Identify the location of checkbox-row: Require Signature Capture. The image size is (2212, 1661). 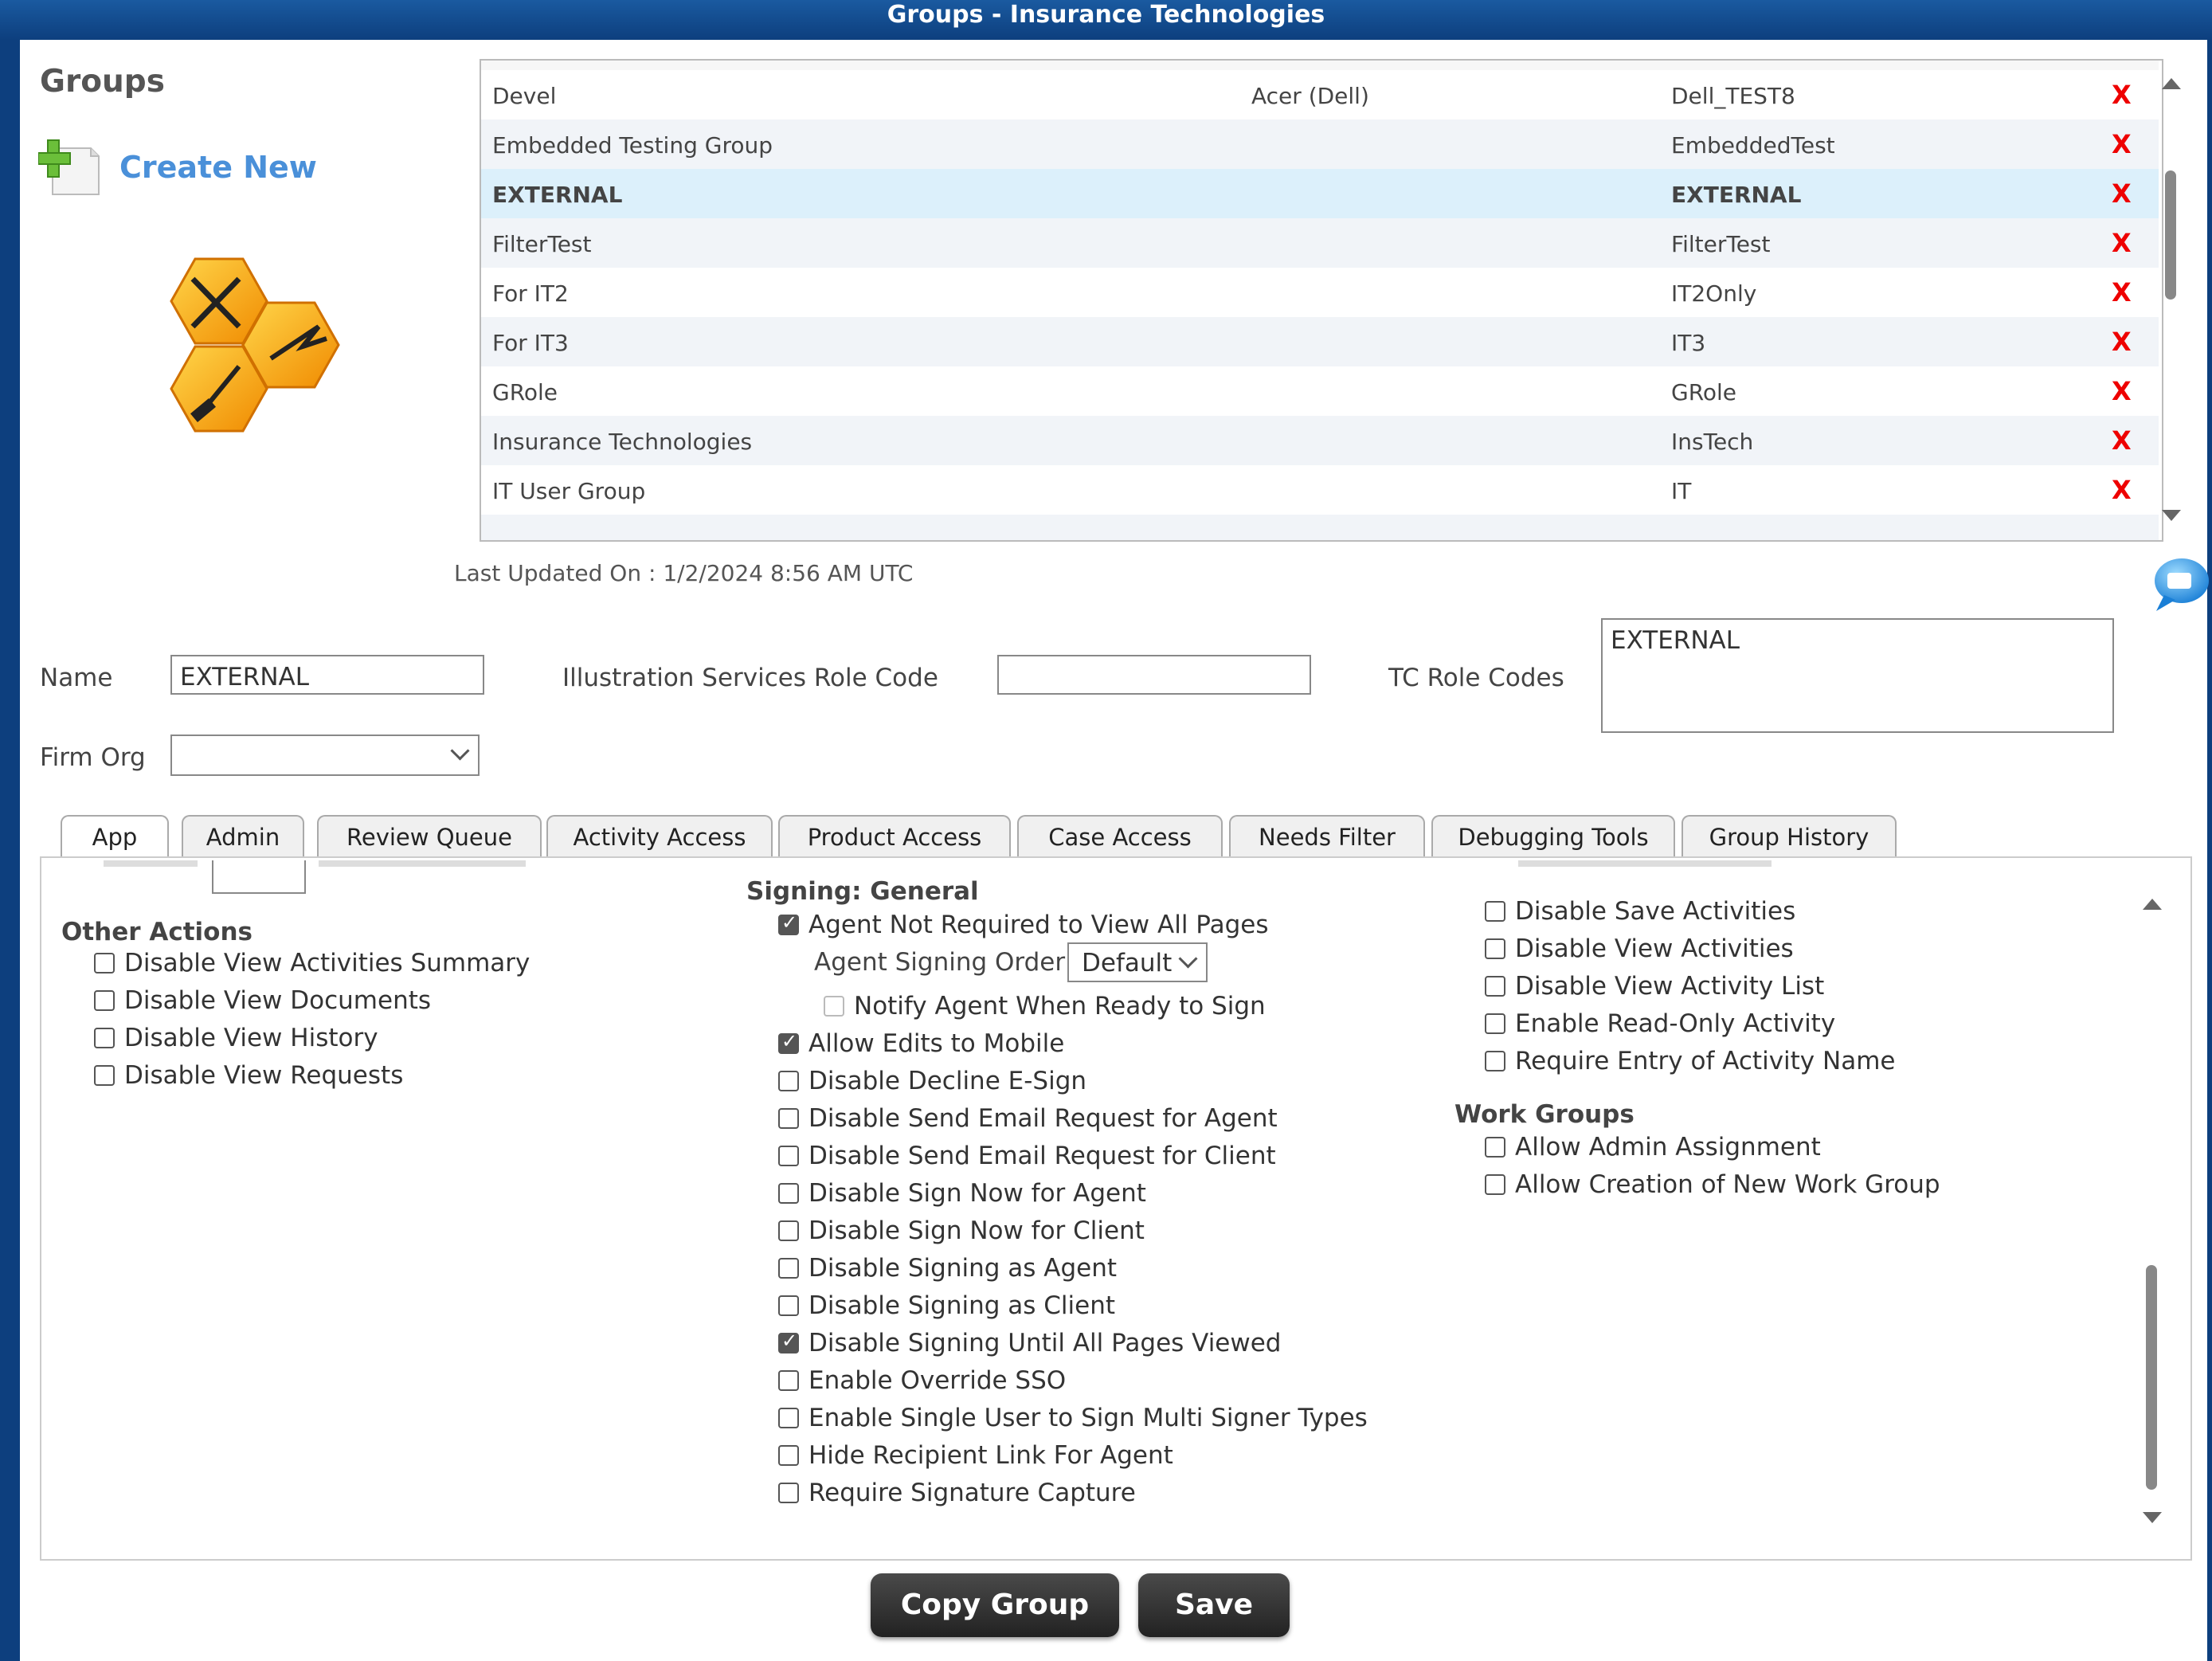
(957, 1493).